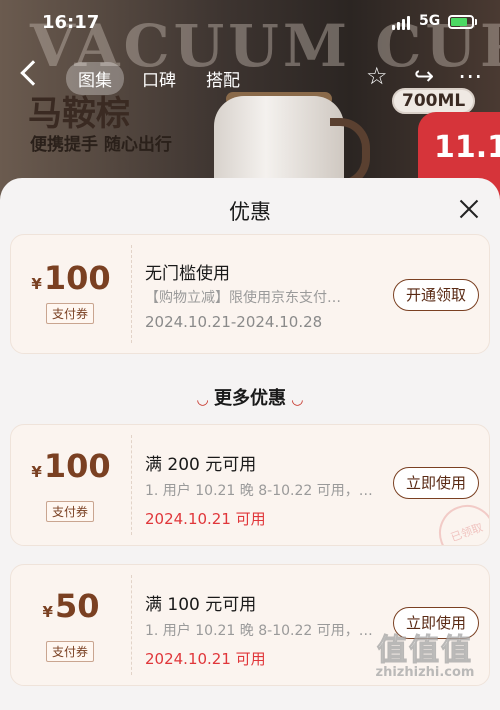 This screenshot has width=500, height=710. I want to click on tab-reviews: 口碑, so click(159, 78).